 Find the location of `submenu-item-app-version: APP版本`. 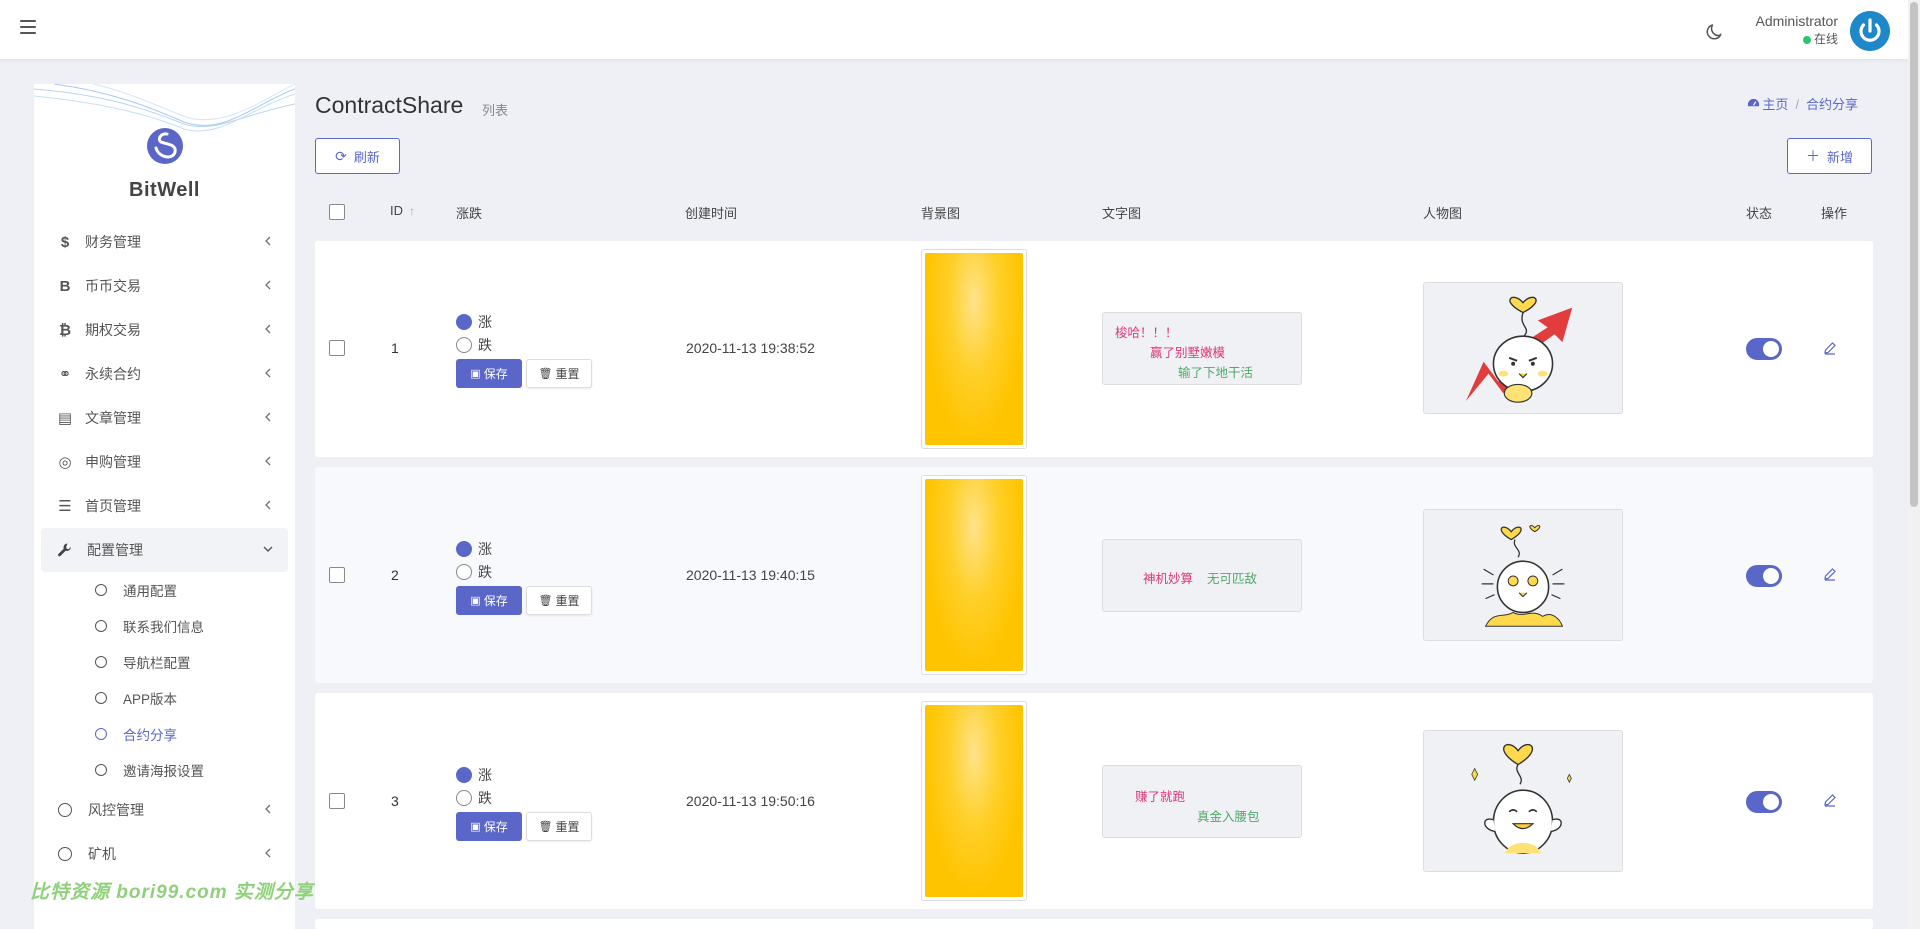

submenu-item-app-version: APP版本 is located at coordinates (164, 698).